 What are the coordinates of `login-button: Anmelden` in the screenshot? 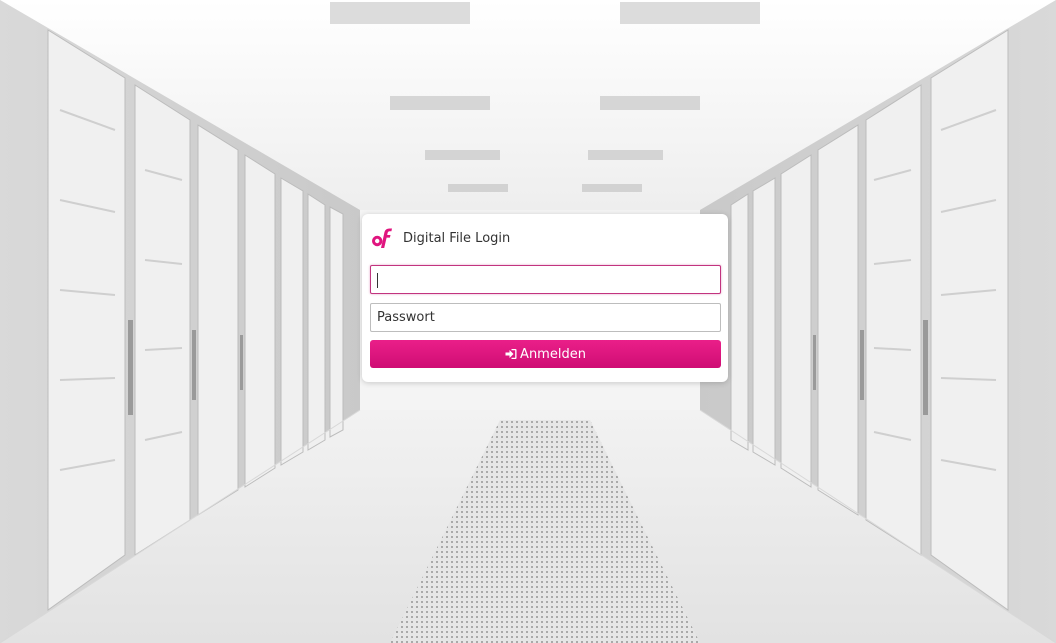 It's located at (545, 354).